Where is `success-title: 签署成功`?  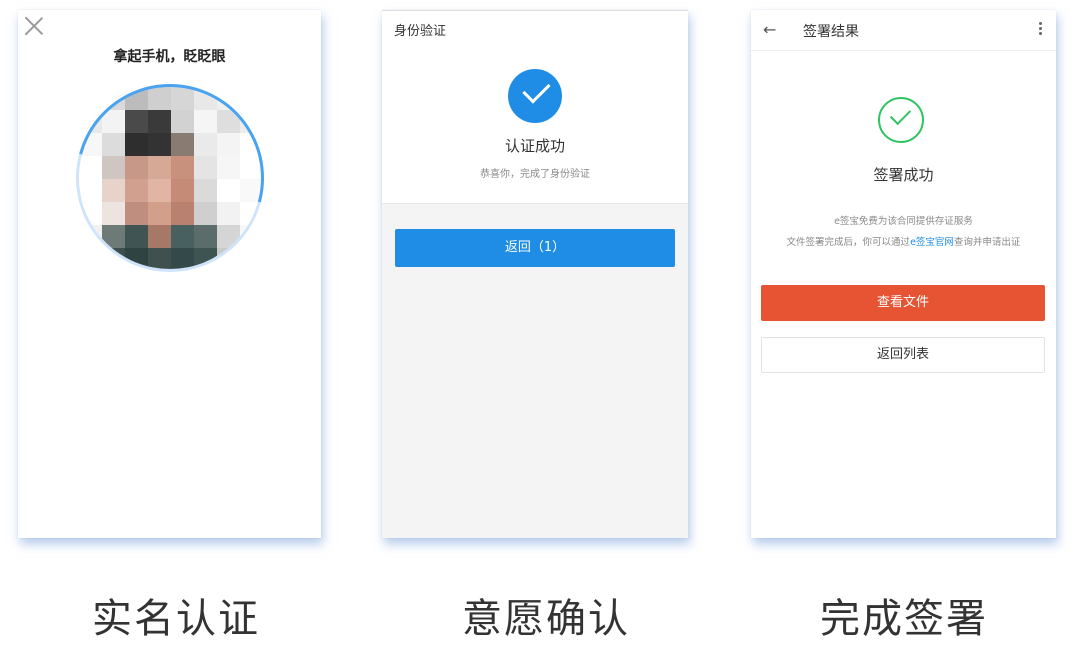
success-title: 签署成功 is located at coordinates (903, 175).